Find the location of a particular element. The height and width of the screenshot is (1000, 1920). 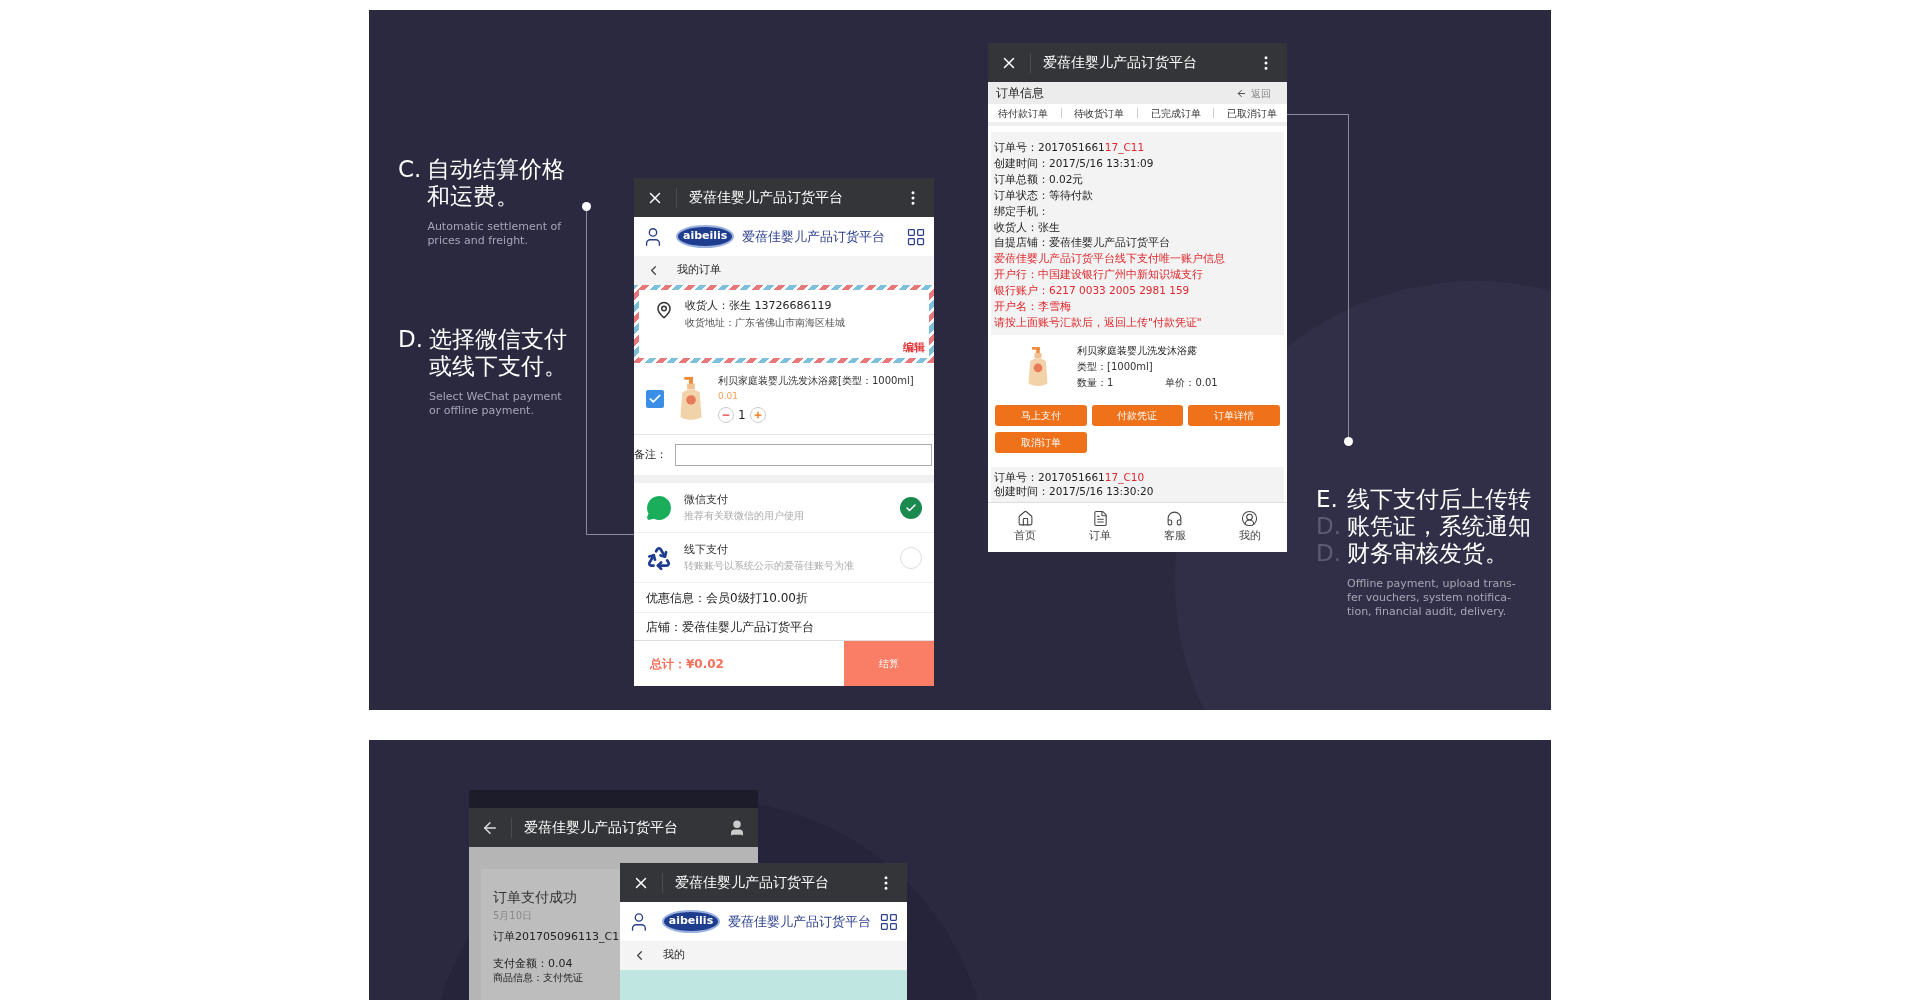

order-info-line: 收货人：张生 is located at coordinates (1027, 227).